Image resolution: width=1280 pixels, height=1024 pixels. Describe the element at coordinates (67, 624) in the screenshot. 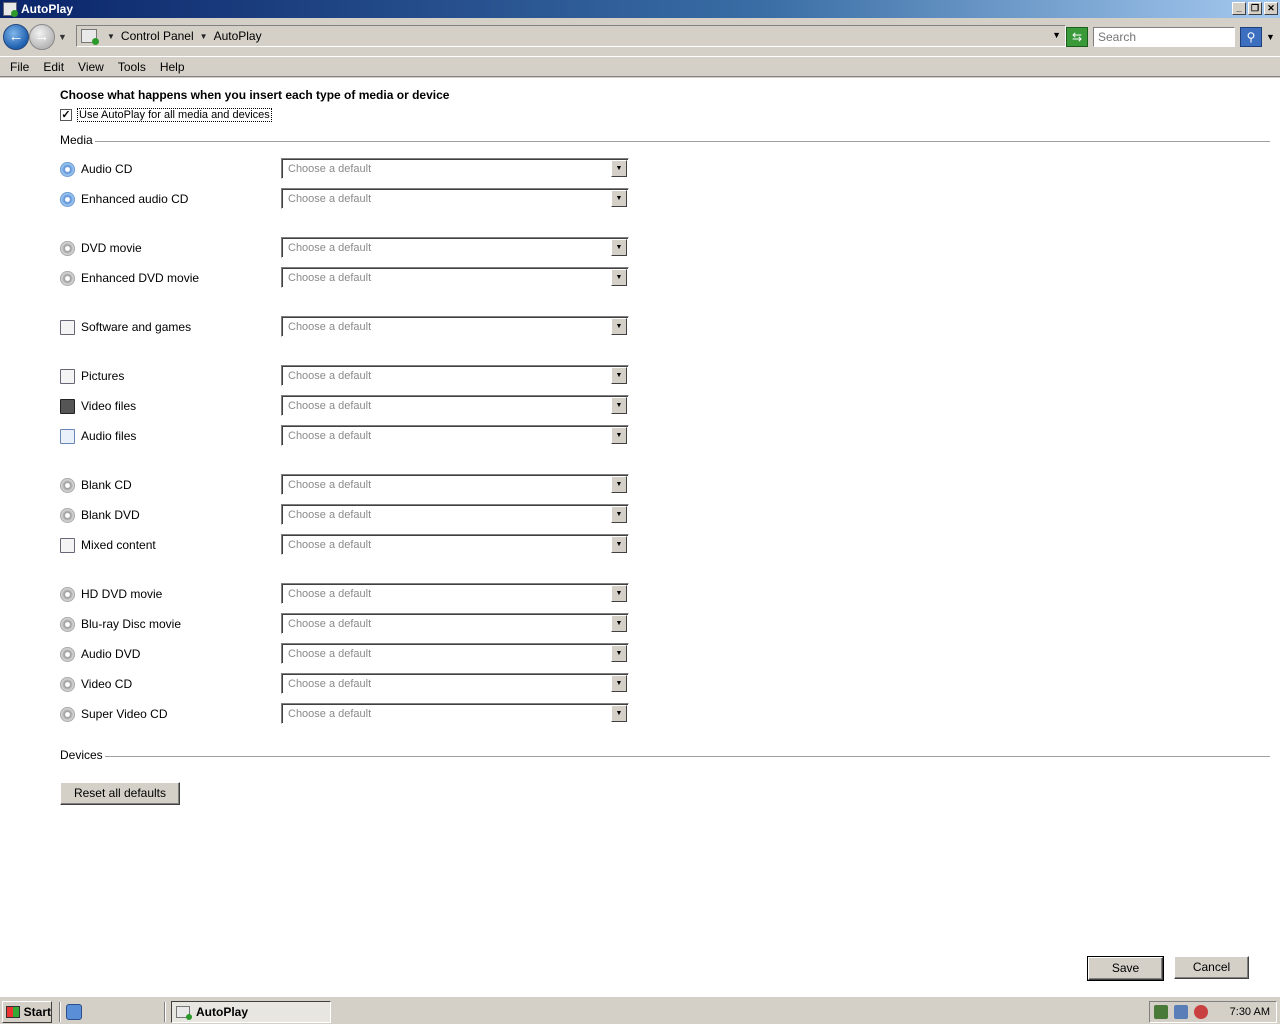

I see `bluray-icon` at that location.